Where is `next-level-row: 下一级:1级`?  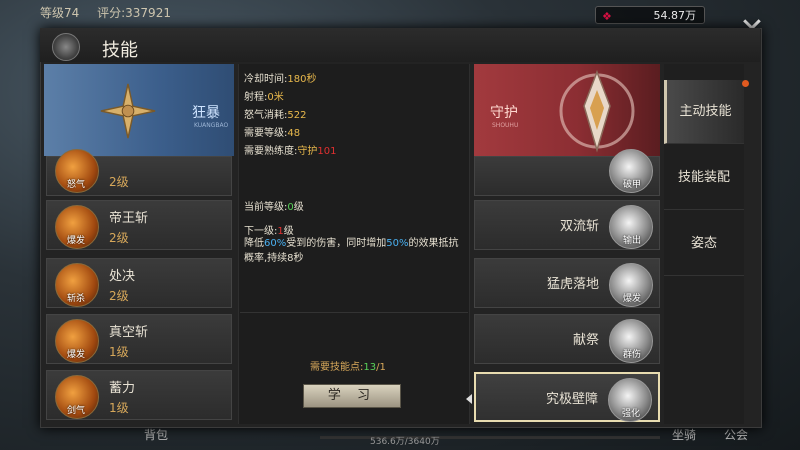
next-level-row: 下一级:1级 is located at coordinates (269, 229).